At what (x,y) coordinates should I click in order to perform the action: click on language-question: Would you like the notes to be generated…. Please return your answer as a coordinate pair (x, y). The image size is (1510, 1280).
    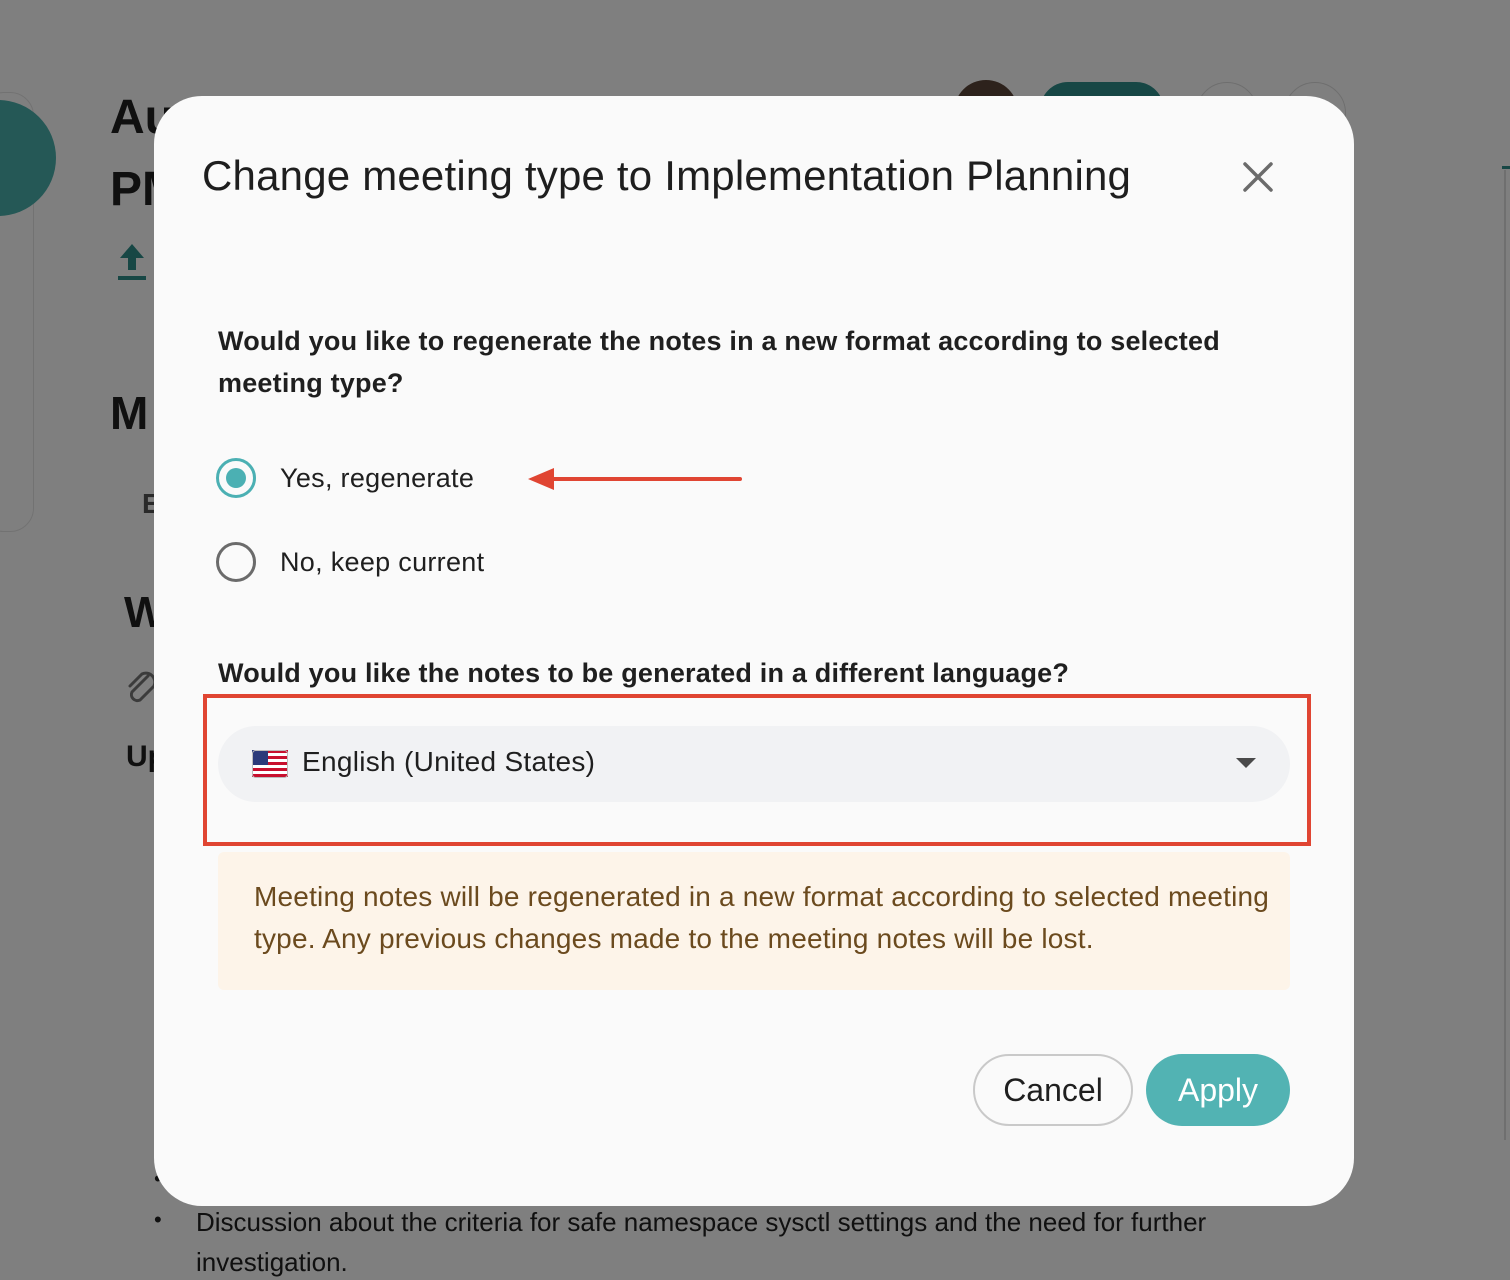
    Looking at the image, I should click on (644, 673).